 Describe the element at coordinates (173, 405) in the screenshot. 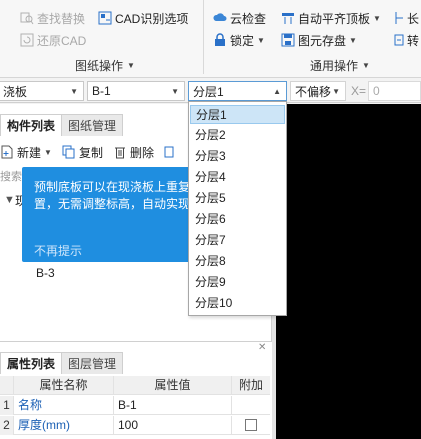

I see `property-value: B-1` at that location.